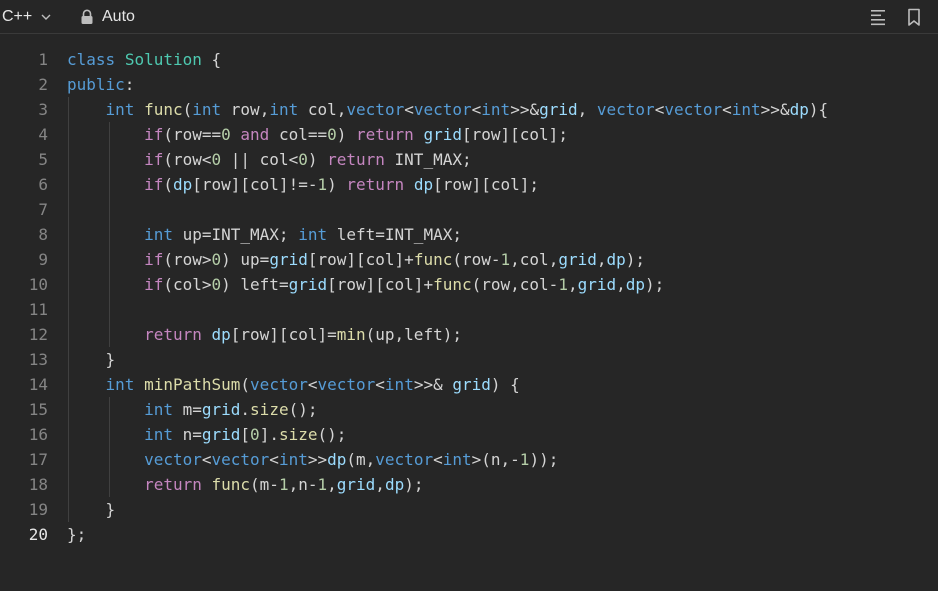 This screenshot has width=938, height=591. What do you see at coordinates (43, 209) in the screenshot?
I see `line-number: 7` at bounding box center [43, 209].